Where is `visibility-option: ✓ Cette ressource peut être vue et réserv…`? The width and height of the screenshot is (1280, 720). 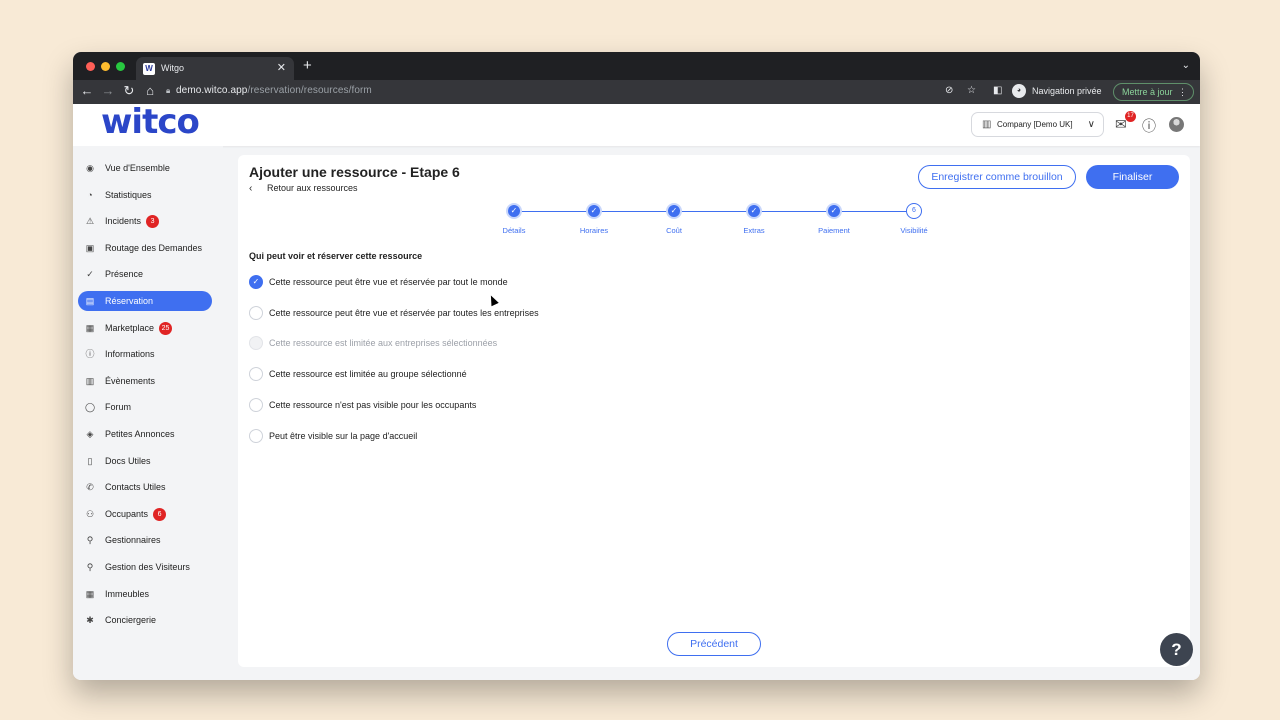 visibility-option: ✓ Cette ressource peut être vue et réserv… is located at coordinates (378, 282).